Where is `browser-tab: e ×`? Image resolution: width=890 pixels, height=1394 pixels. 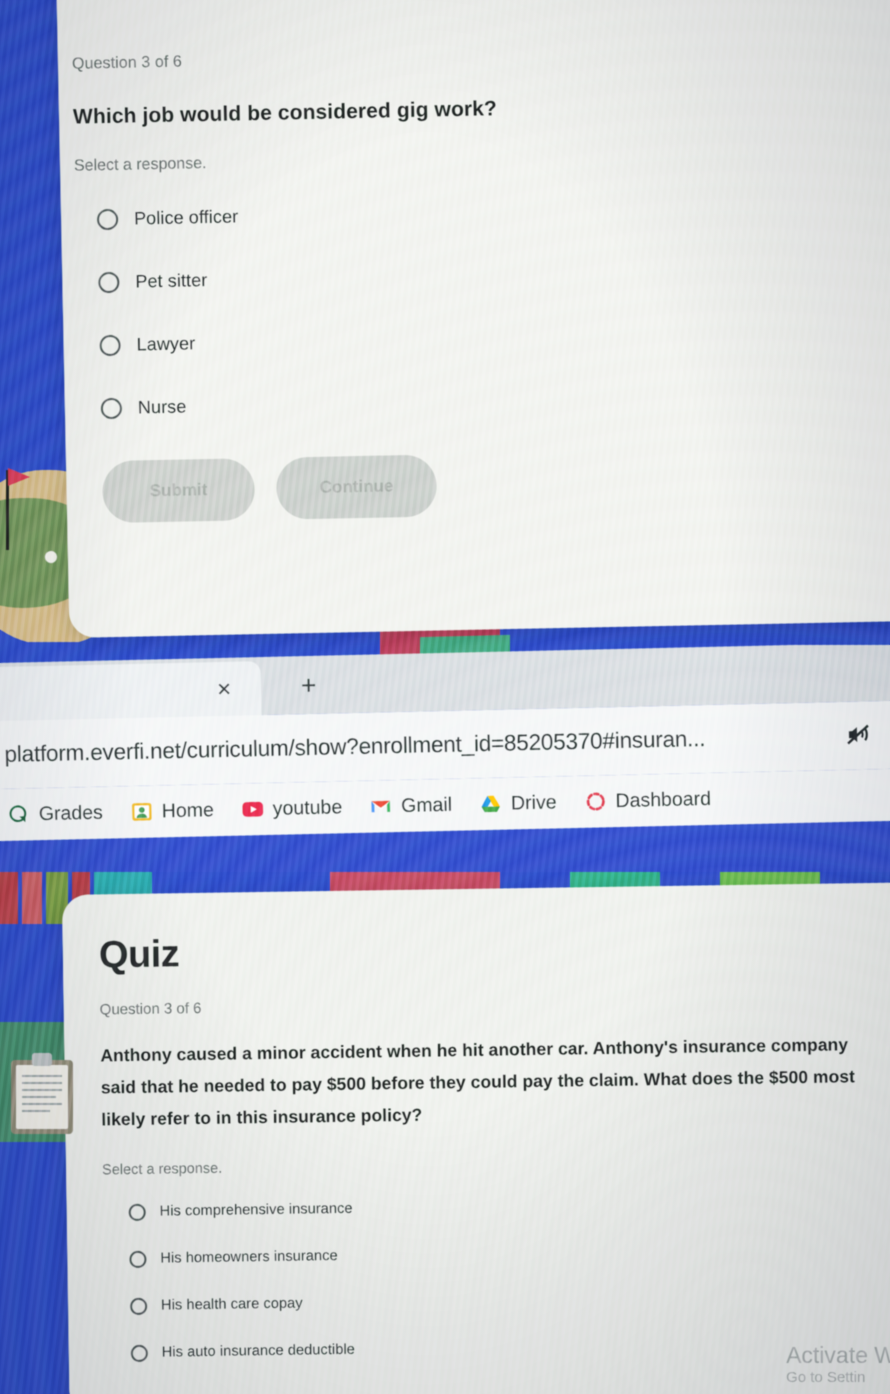
browser-tab: e × is located at coordinates (131, 692).